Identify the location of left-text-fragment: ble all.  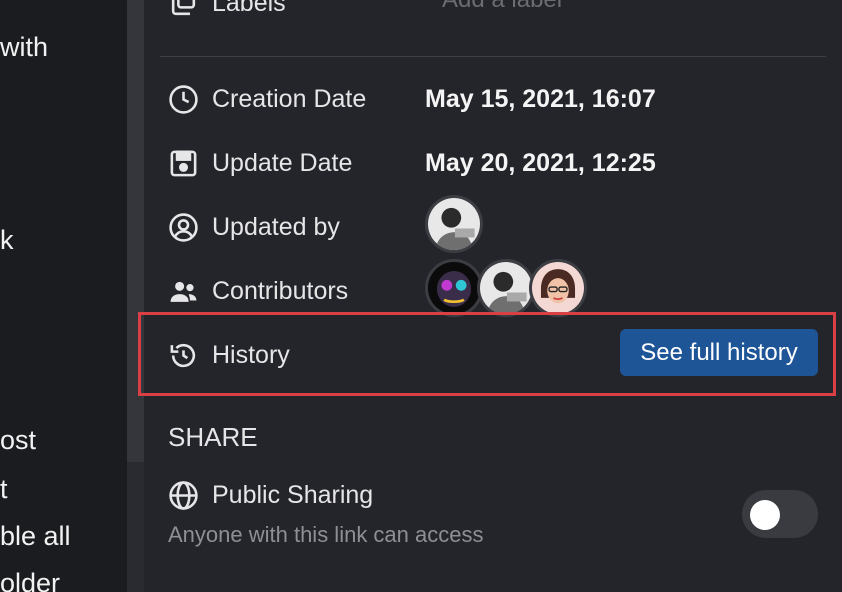
(35, 536).